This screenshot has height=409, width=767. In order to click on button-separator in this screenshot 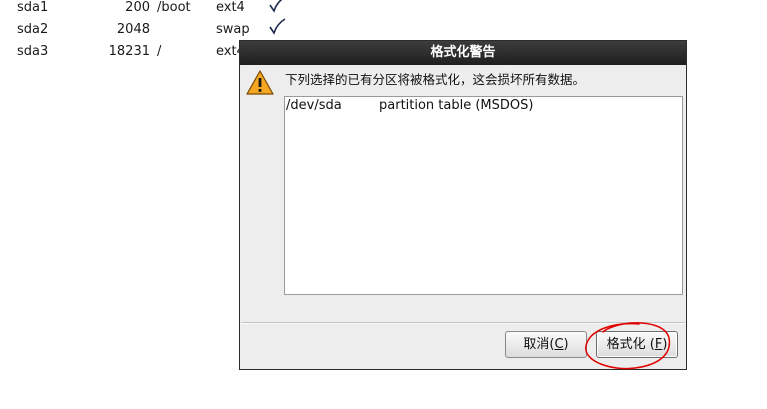, I will do `click(463, 323)`.